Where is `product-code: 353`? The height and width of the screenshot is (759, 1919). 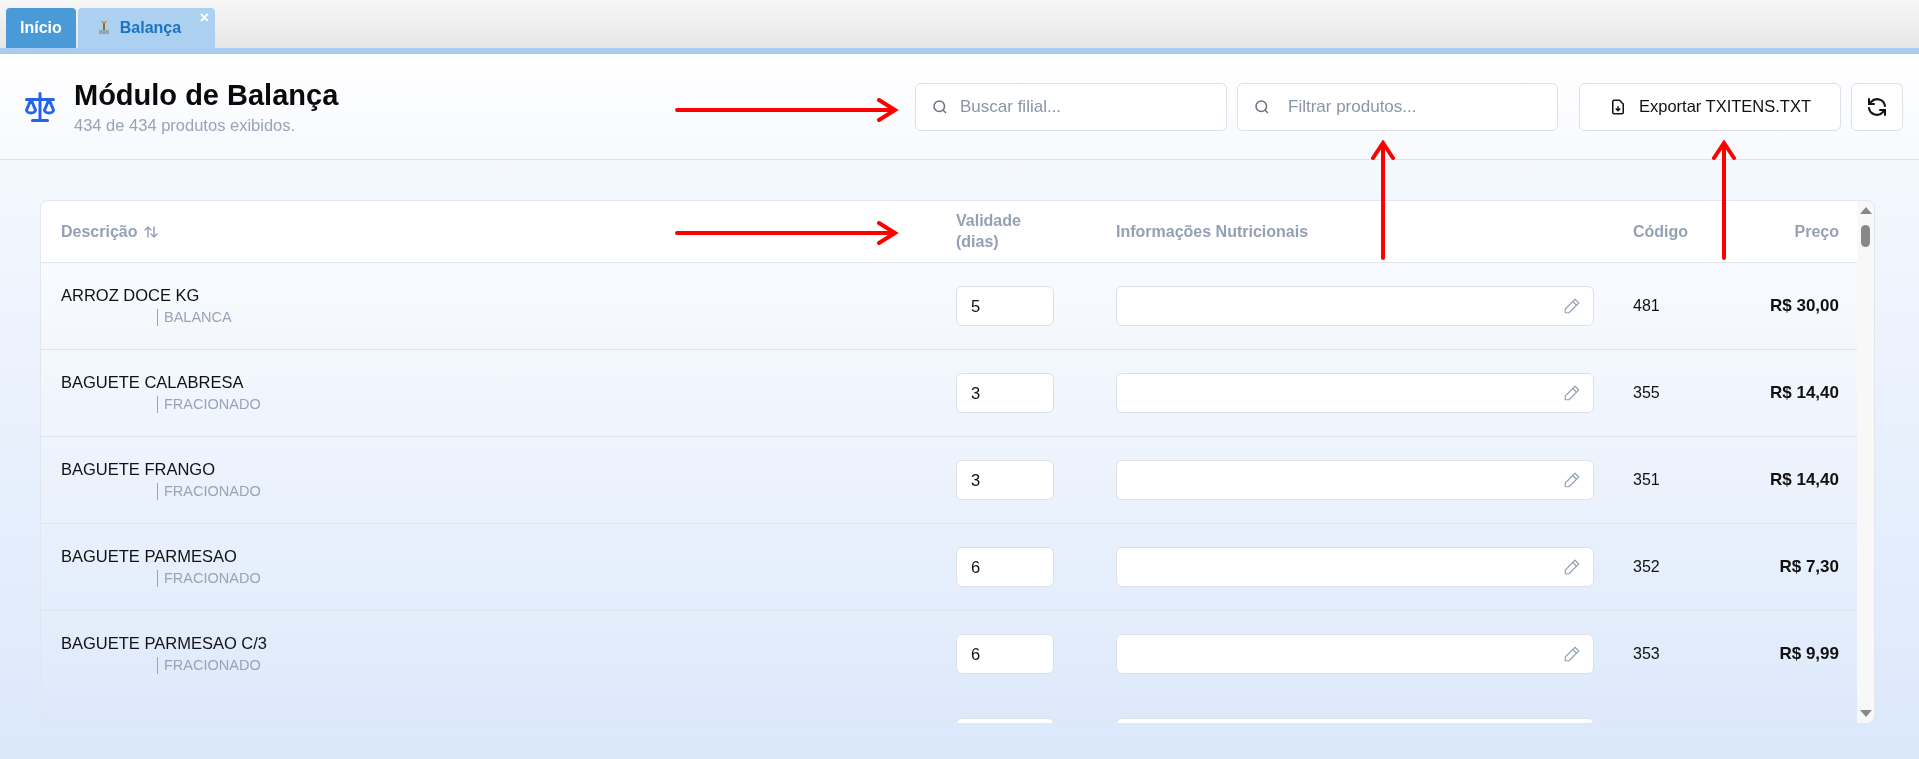 product-code: 353 is located at coordinates (1647, 654).